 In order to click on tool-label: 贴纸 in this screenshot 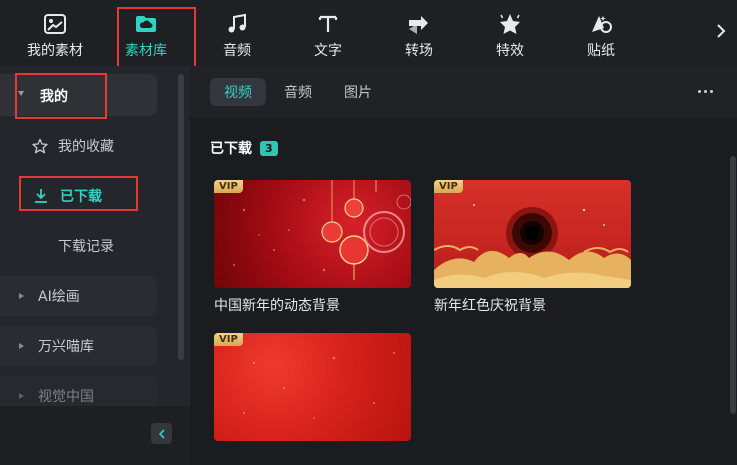, I will do `click(601, 51)`.